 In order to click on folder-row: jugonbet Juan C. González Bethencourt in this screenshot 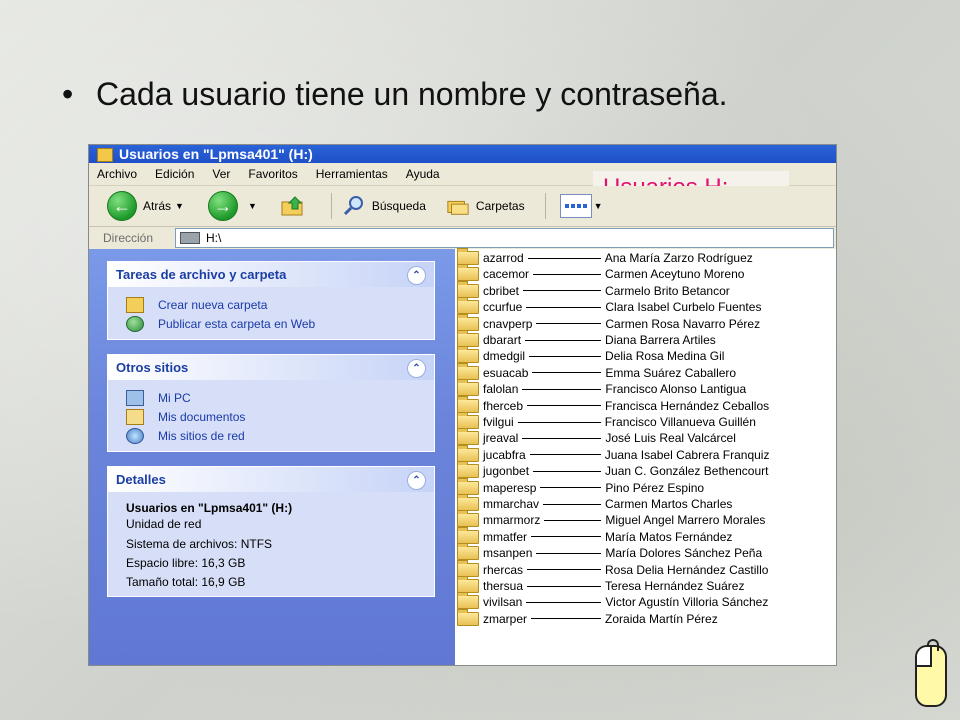, I will do `click(645, 470)`.